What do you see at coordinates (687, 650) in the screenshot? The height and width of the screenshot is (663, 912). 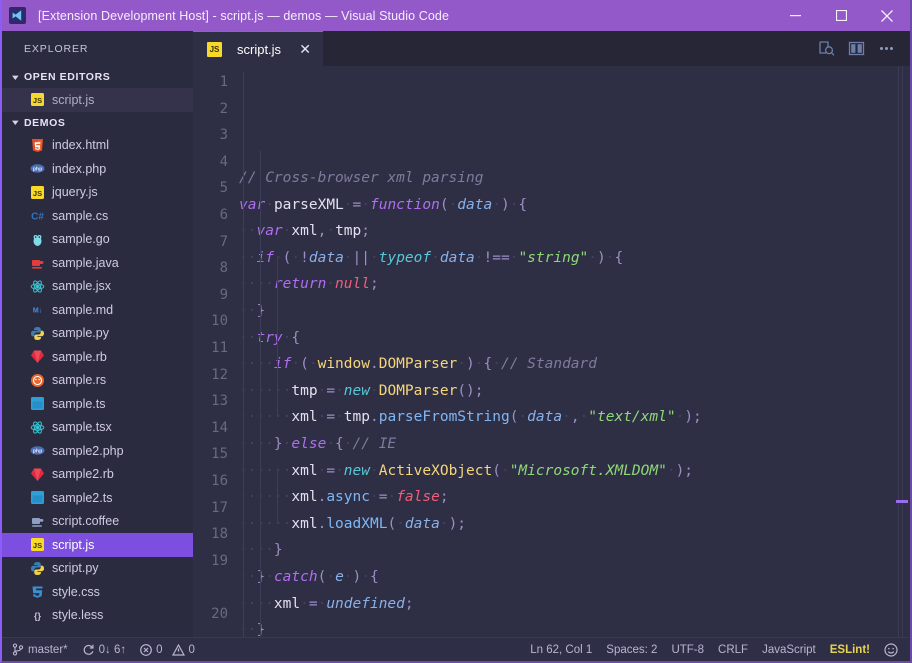 I see `status-encoding: UTF-8` at bounding box center [687, 650].